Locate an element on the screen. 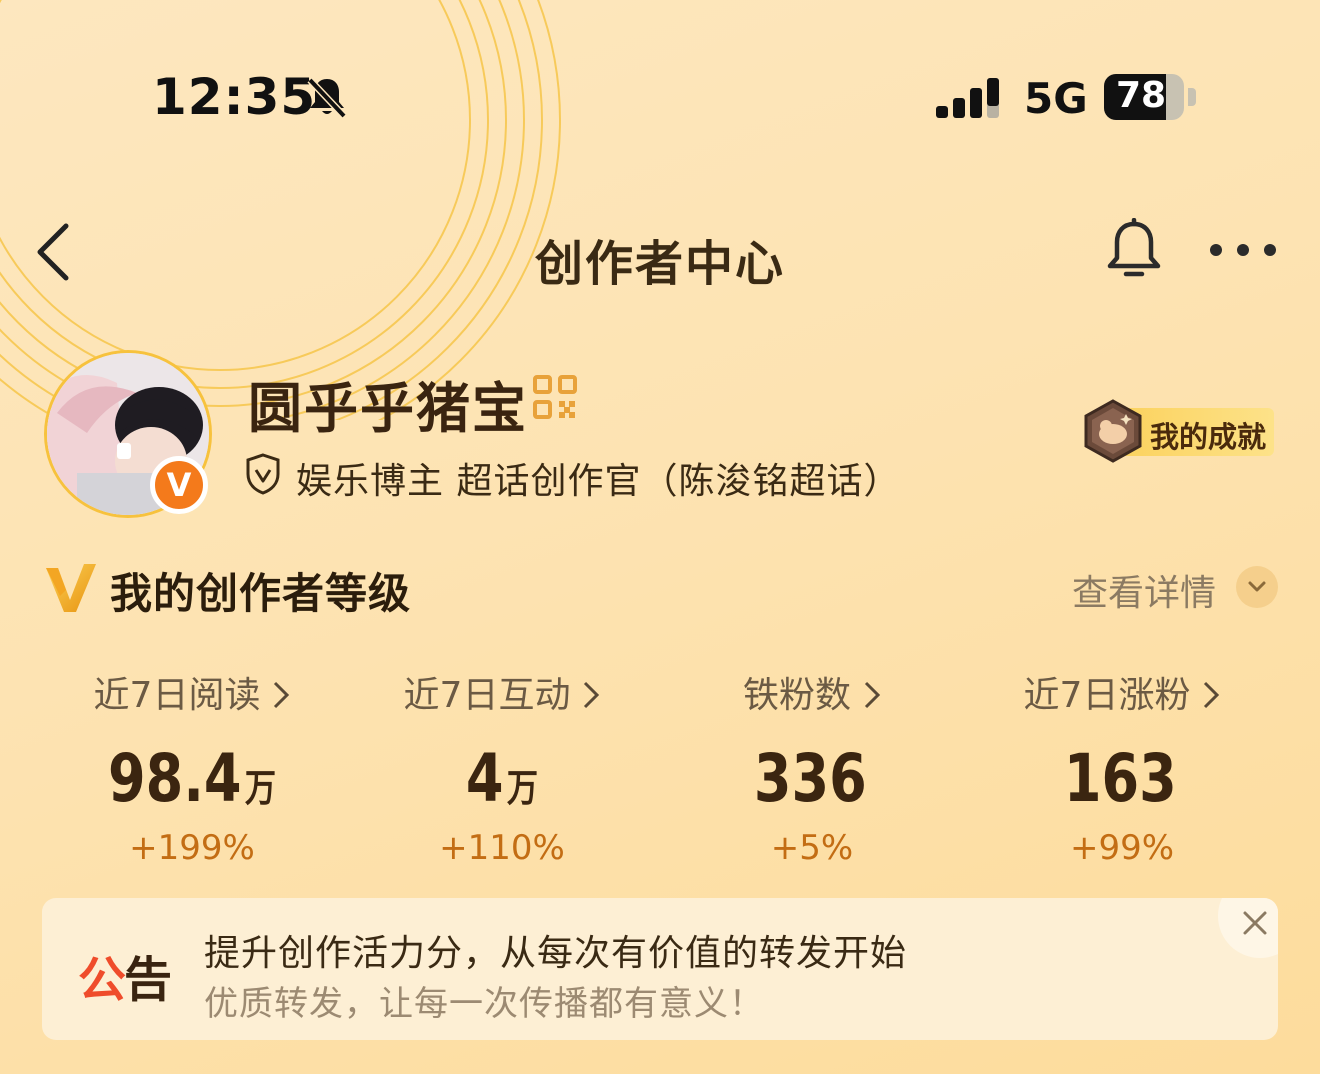  achievement-badge-icon is located at coordinates (1113, 431).